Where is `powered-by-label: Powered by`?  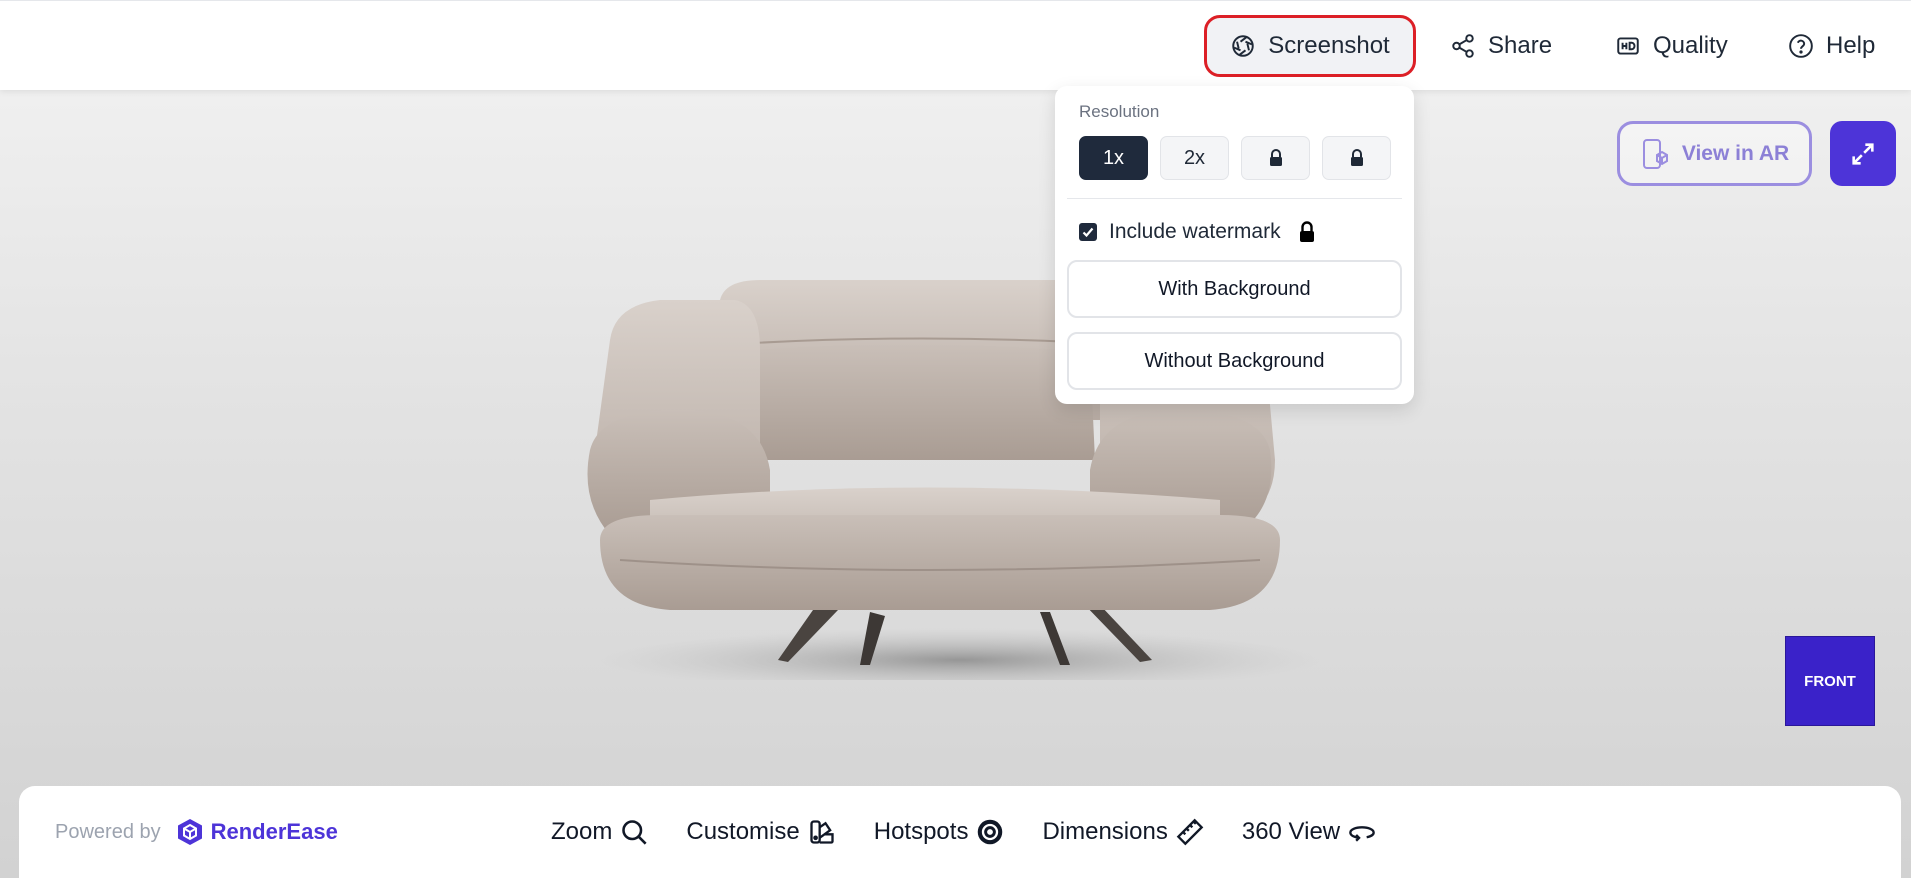
powered-by-label: Powered by is located at coordinates (108, 831).